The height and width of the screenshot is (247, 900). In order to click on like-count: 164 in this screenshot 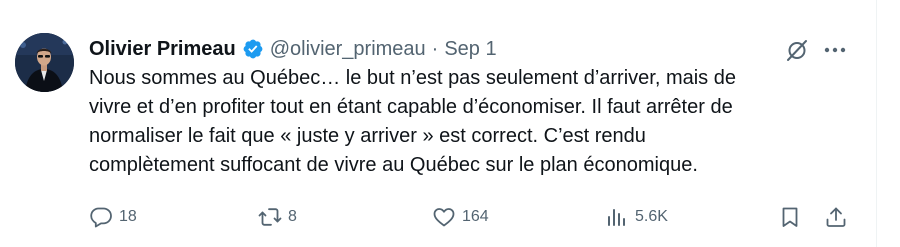, I will do `click(475, 216)`.